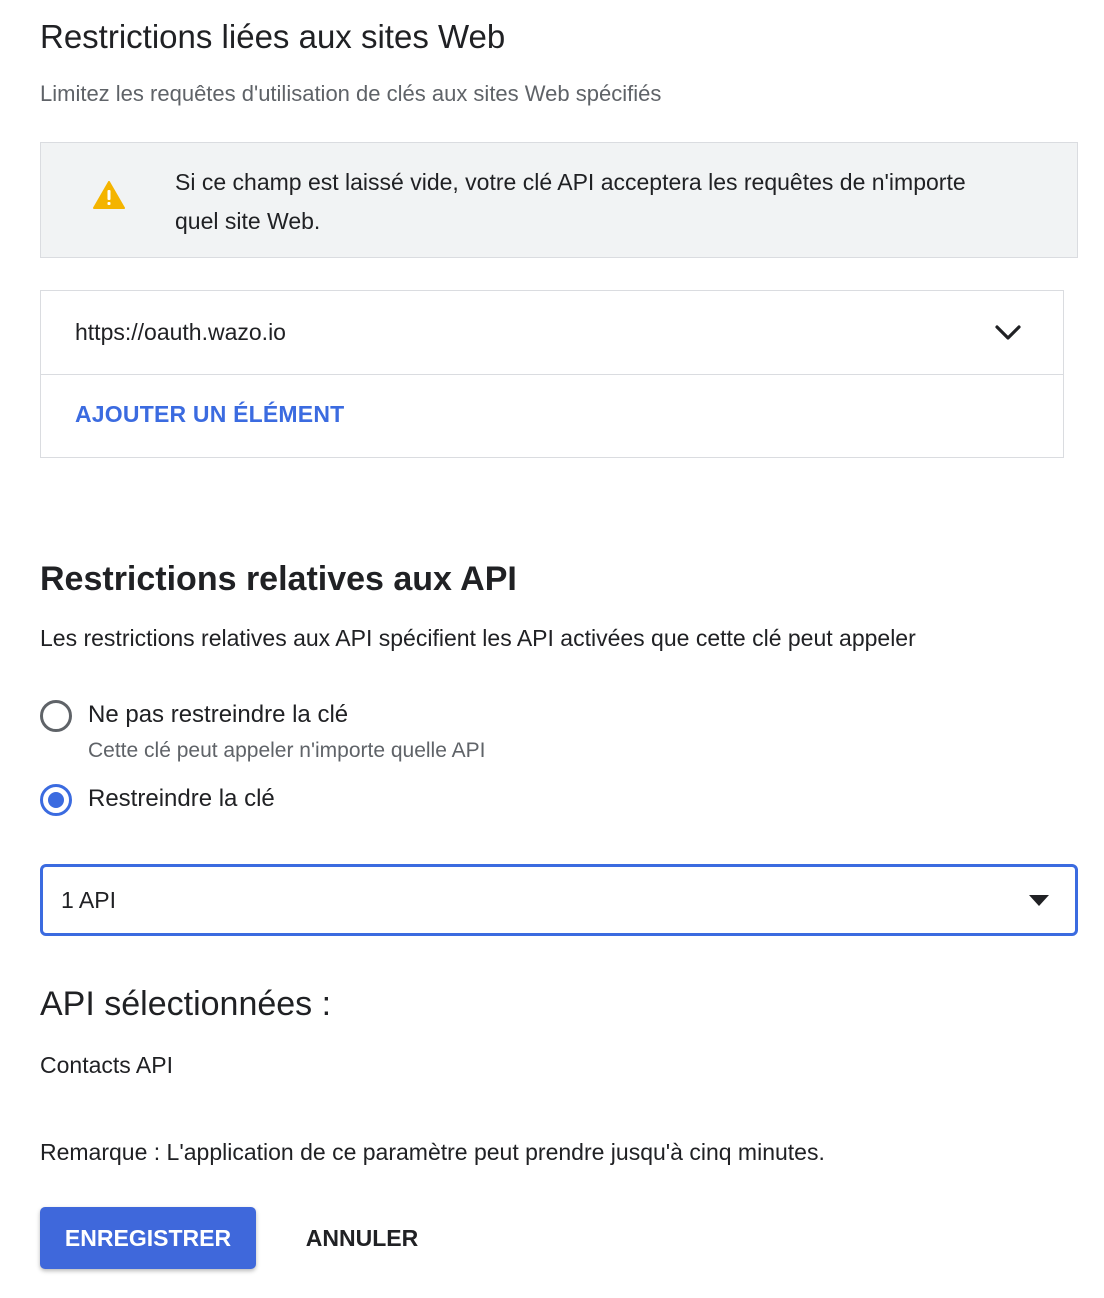 The image size is (1104, 1298). Describe the element at coordinates (88, 900) in the screenshot. I see `api-select-value: 1 API` at that location.